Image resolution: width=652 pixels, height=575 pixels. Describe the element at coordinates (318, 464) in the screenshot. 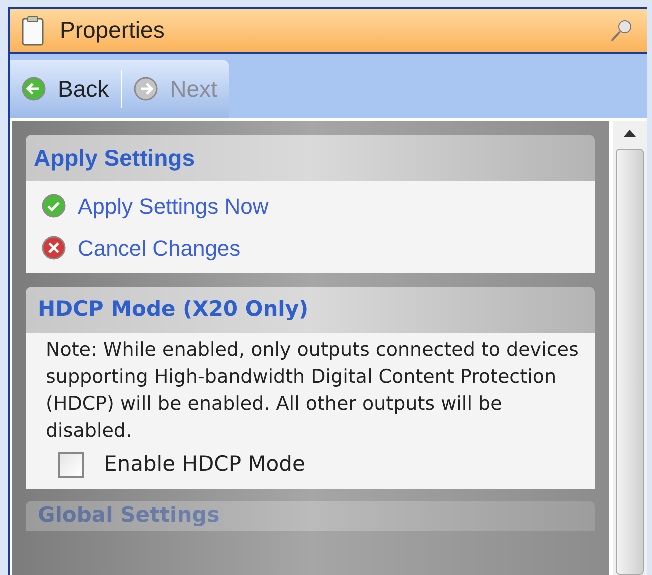

I see `enable-checkbox: Enable HDCP Mode` at that location.